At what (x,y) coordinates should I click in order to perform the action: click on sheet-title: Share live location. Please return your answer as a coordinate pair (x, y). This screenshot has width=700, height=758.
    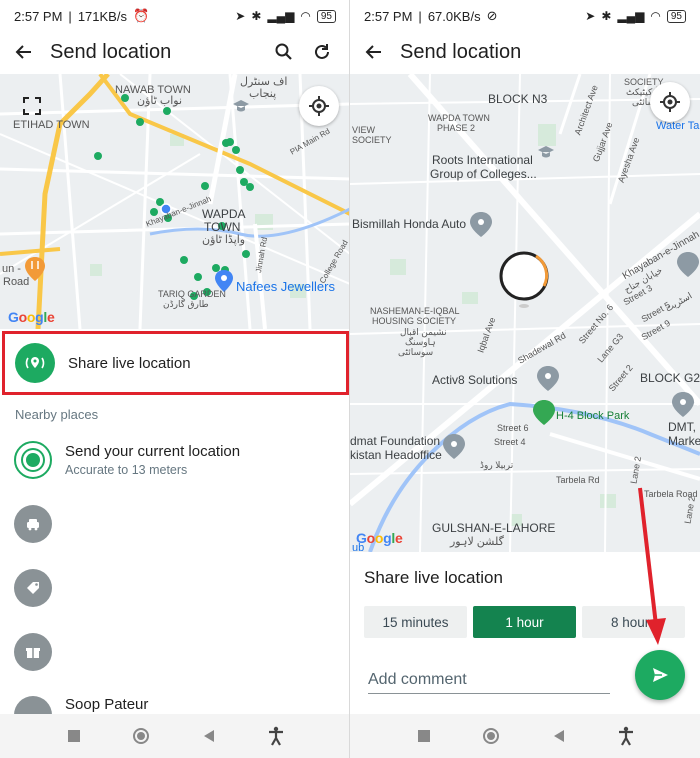
    Looking at the image, I should click on (433, 577).